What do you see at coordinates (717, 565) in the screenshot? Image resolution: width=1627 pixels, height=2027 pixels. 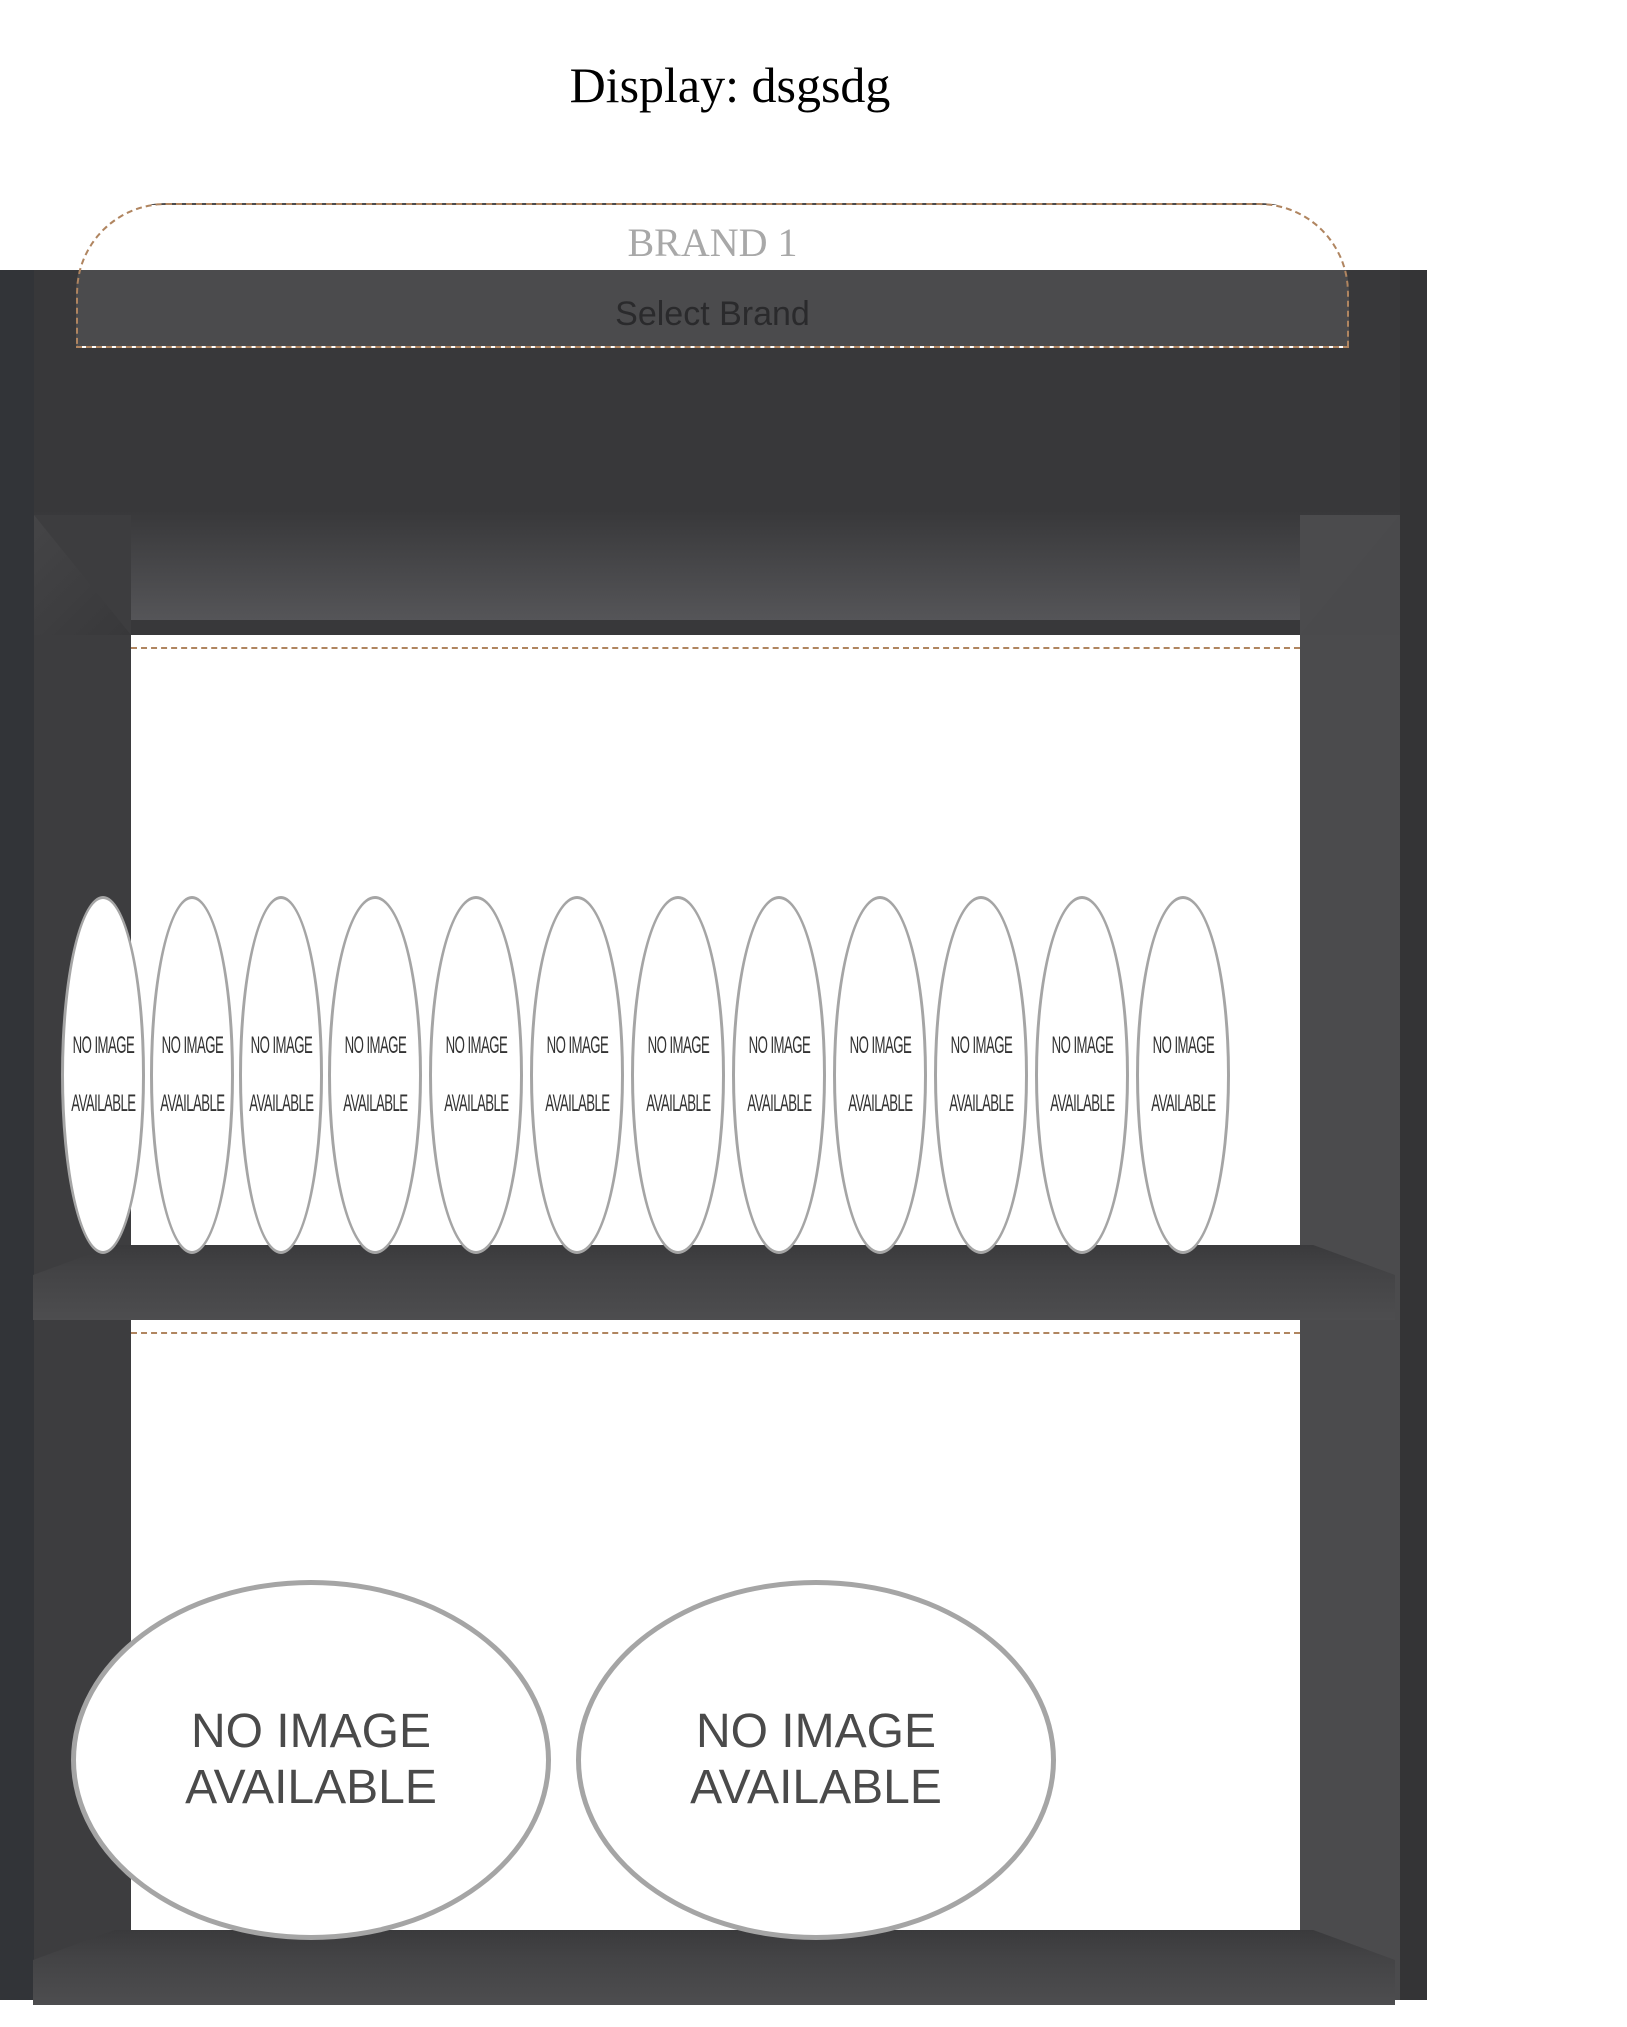 I see `cabinet-header-panel` at bounding box center [717, 565].